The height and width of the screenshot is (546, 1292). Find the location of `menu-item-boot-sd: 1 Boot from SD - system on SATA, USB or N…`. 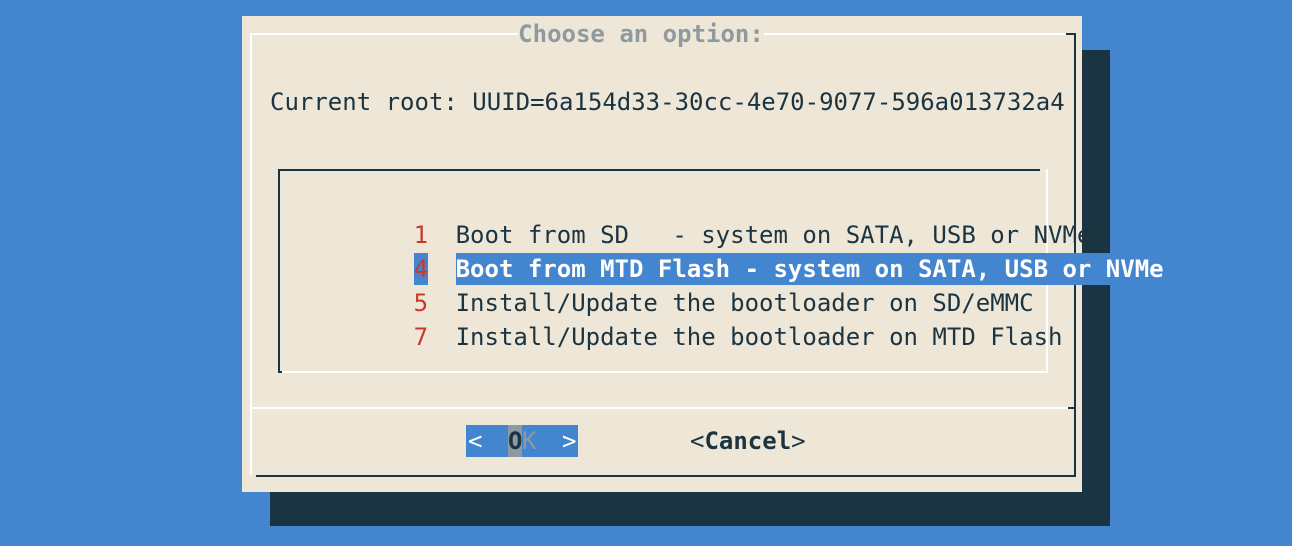

menu-item-boot-sd: 1 Boot from SD - system on SATA, USB or N… is located at coordinates (695, 218).